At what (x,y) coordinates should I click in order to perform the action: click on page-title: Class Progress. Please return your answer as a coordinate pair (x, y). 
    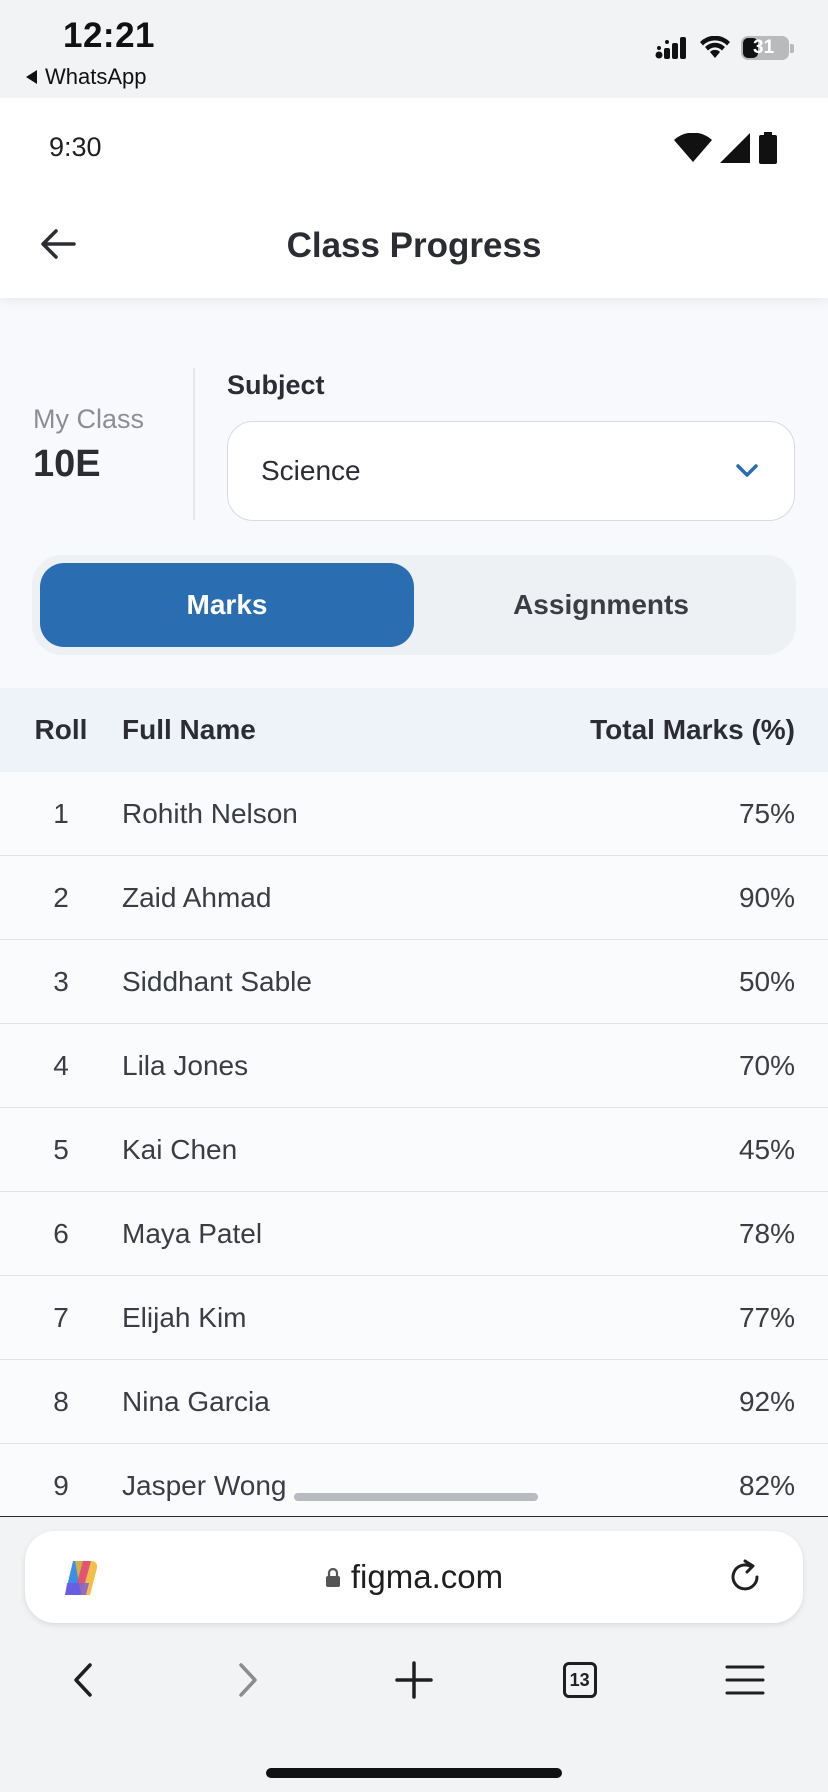
    Looking at the image, I should click on (414, 245).